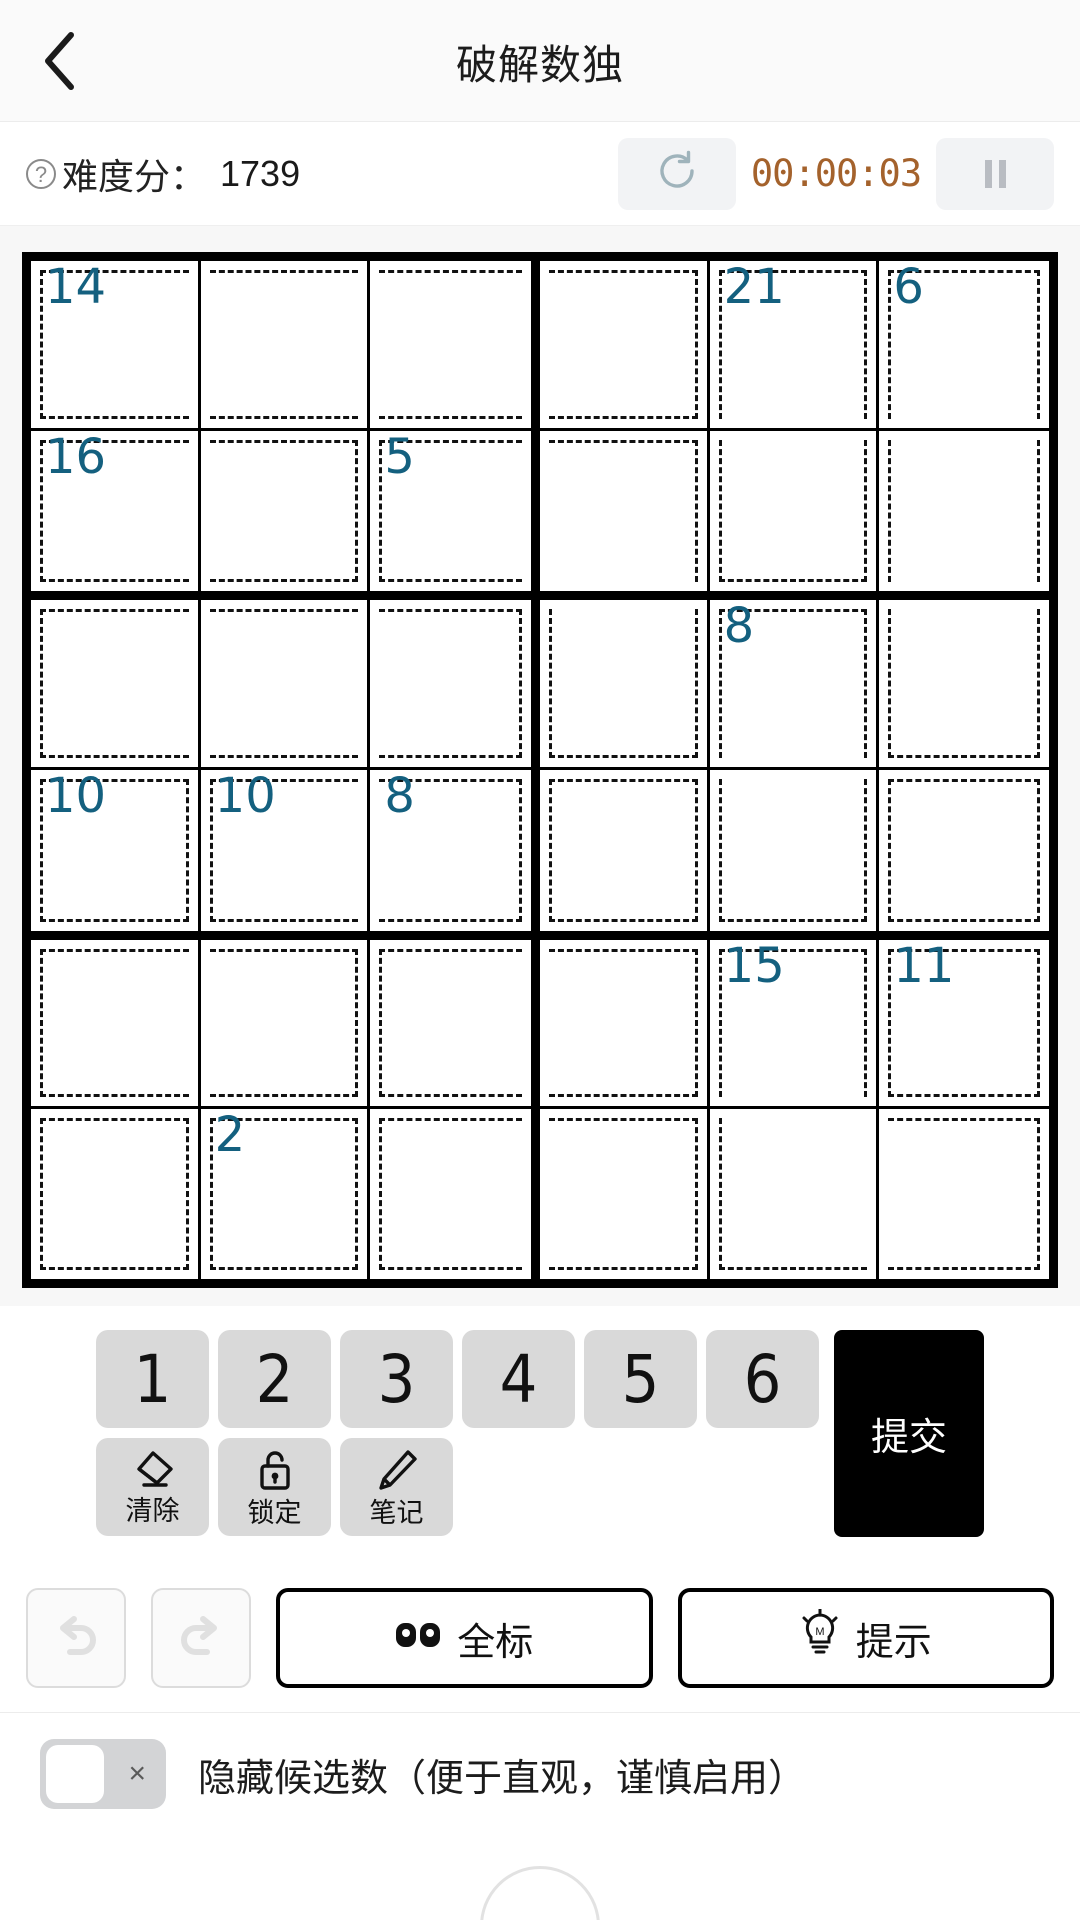 This screenshot has height=1920, width=1080. What do you see at coordinates (152, 1487) in the screenshot?
I see `action-key-eraser: 清除` at bounding box center [152, 1487].